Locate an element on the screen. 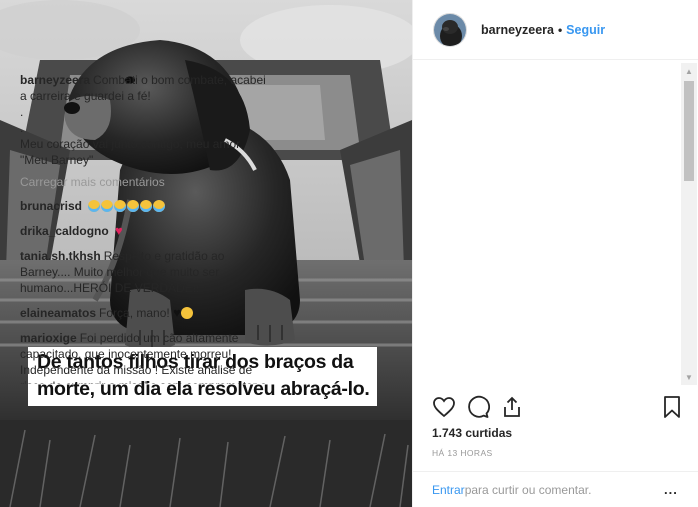 This screenshot has width=698, height=507. login-link: Entrar is located at coordinates (448, 490).